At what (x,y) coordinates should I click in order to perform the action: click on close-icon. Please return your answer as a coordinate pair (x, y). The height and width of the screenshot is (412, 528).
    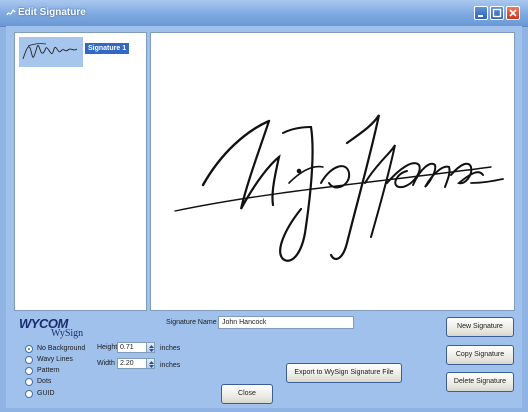
    Looking at the image, I should click on (513, 13).